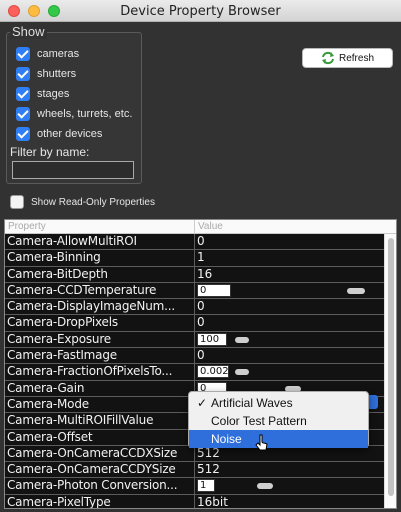 The height and width of the screenshot is (512, 401). Describe the element at coordinates (100, 242) in the screenshot. I see `property-name-cell: Camera-AllowMultiROI` at that location.